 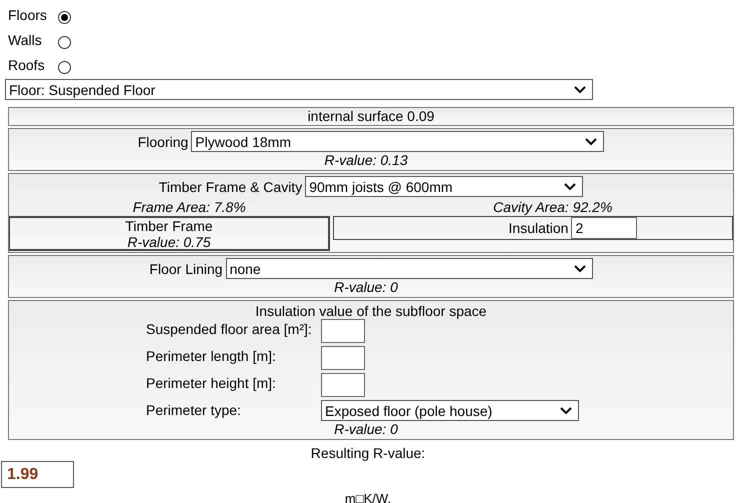 What do you see at coordinates (25, 40) in the screenshot?
I see `element-type-label: Walls` at bounding box center [25, 40].